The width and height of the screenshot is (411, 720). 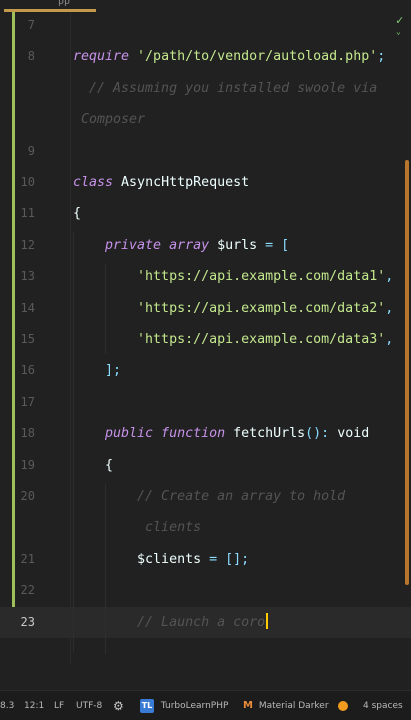 What do you see at coordinates (7, 705) in the screenshot?
I see `php-version-indicator: 8.3` at bounding box center [7, 705].